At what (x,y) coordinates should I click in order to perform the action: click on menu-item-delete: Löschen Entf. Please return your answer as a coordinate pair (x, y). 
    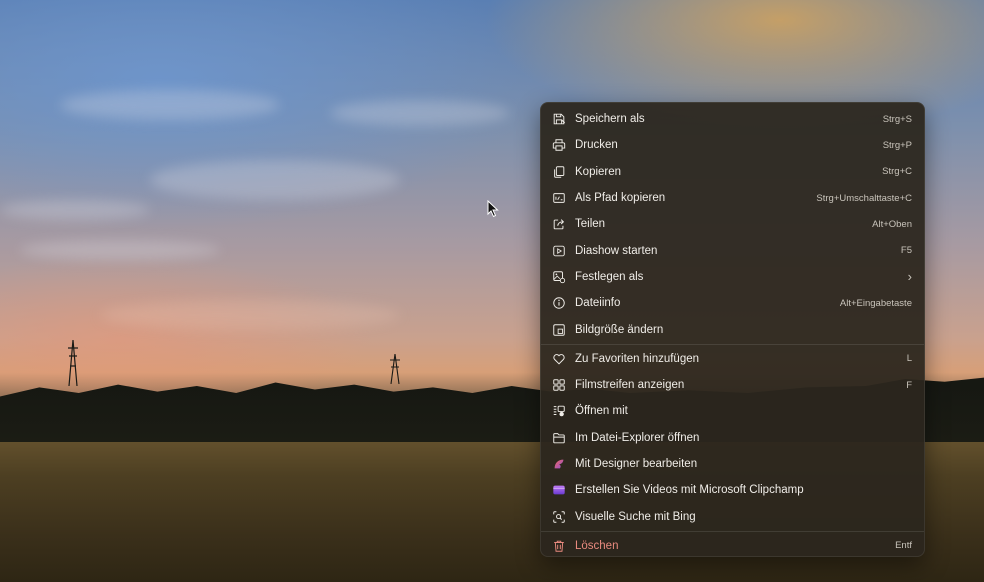
    Looking at the image, I should click on (732, 546).